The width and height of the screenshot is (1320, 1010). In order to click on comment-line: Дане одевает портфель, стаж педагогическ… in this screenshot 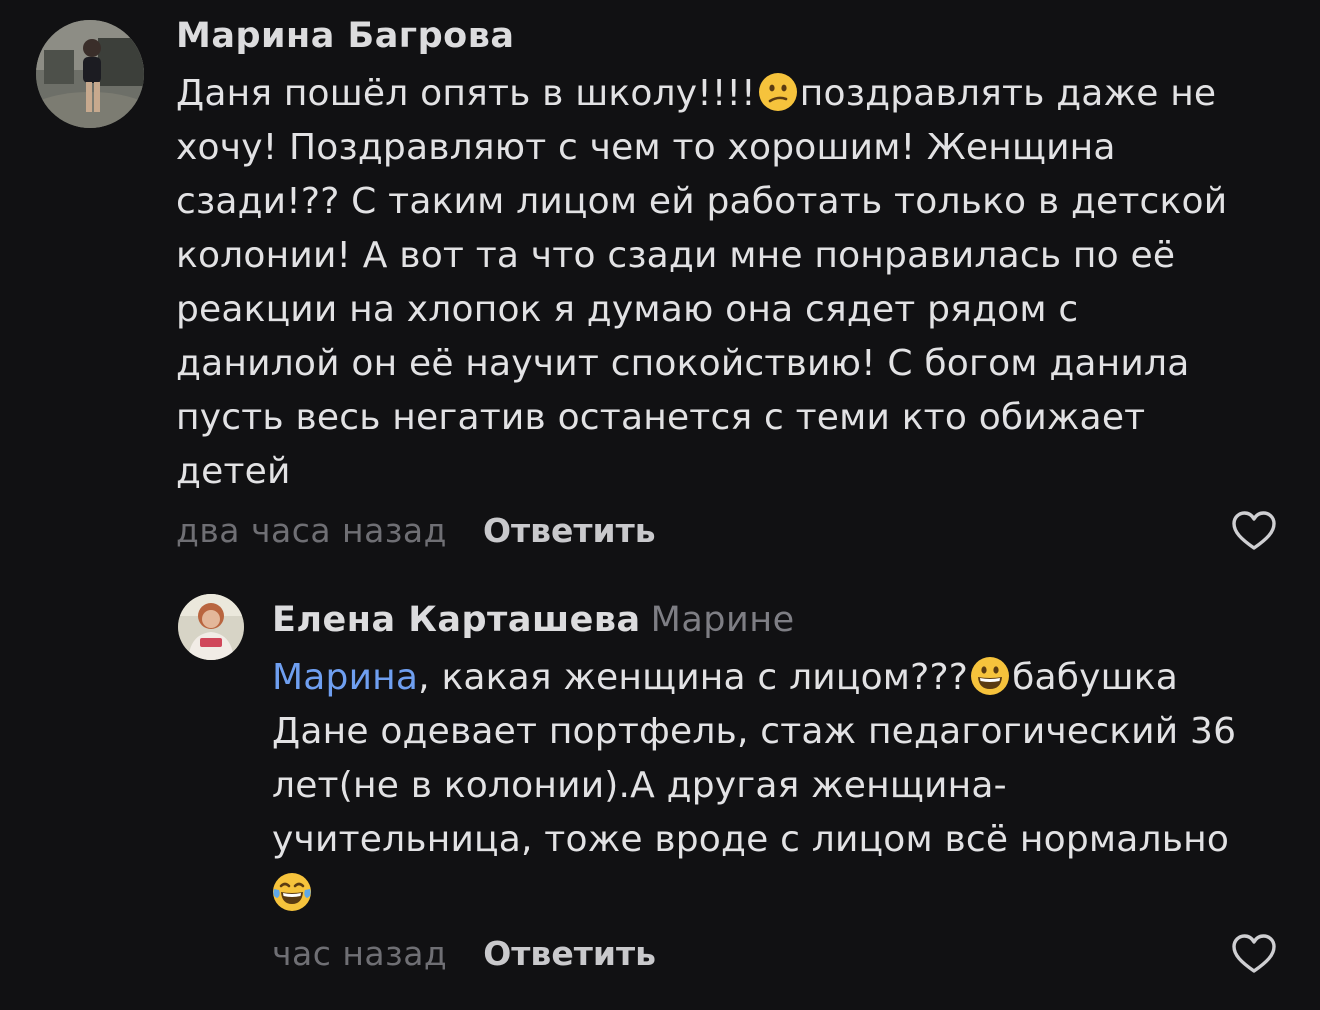, I will do `click(754, 731)`.